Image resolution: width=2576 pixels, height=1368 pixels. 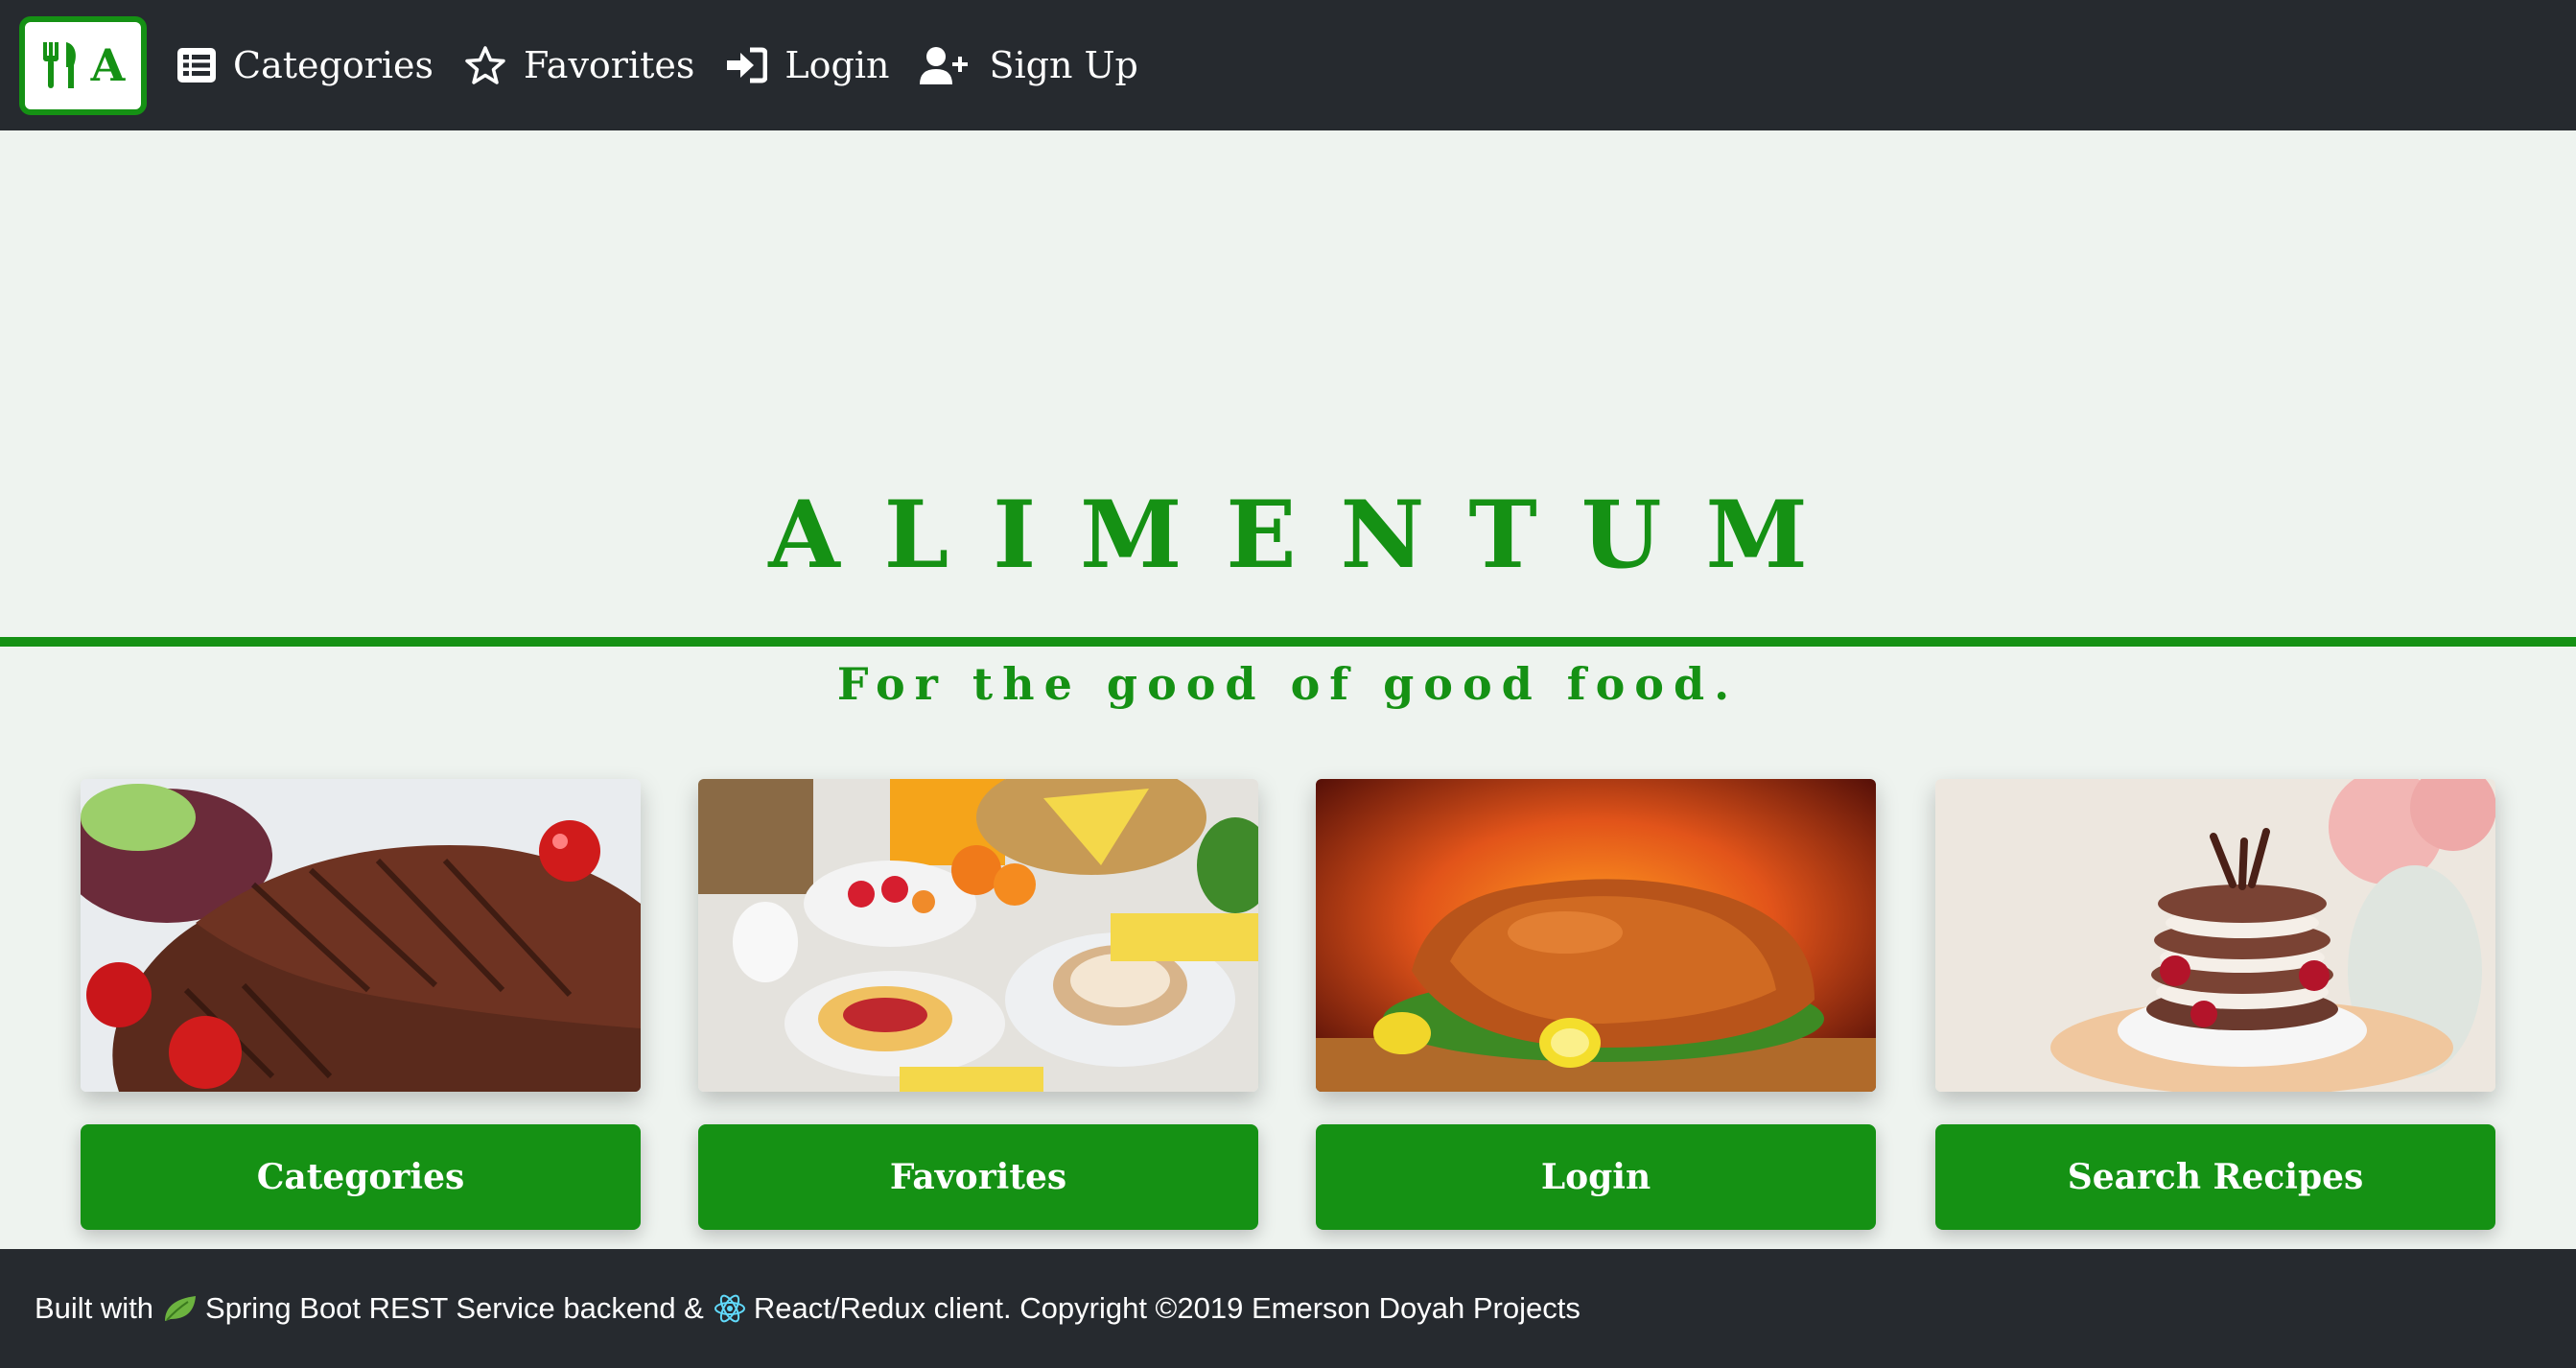 I want to click on nav-favorites: Favorites, so click(x=579, y=65).